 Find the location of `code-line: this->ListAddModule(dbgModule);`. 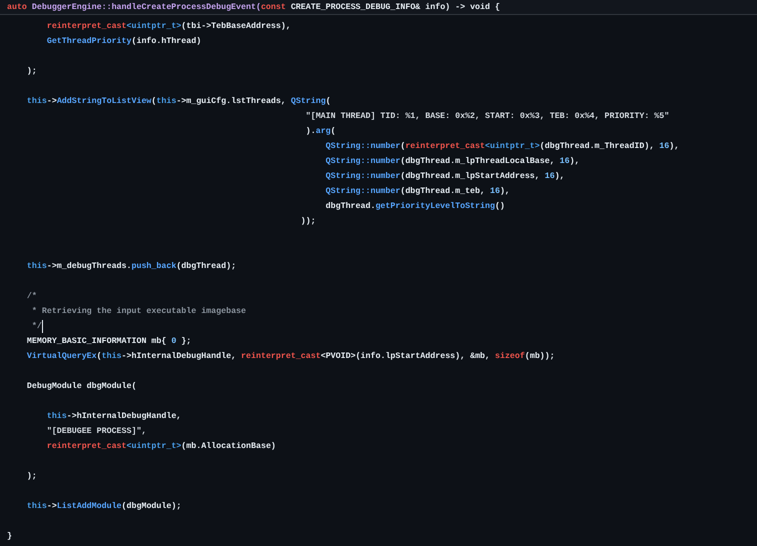

code-line: this->ListAddModule(dbgModule); is located at coordinates (104, 507).